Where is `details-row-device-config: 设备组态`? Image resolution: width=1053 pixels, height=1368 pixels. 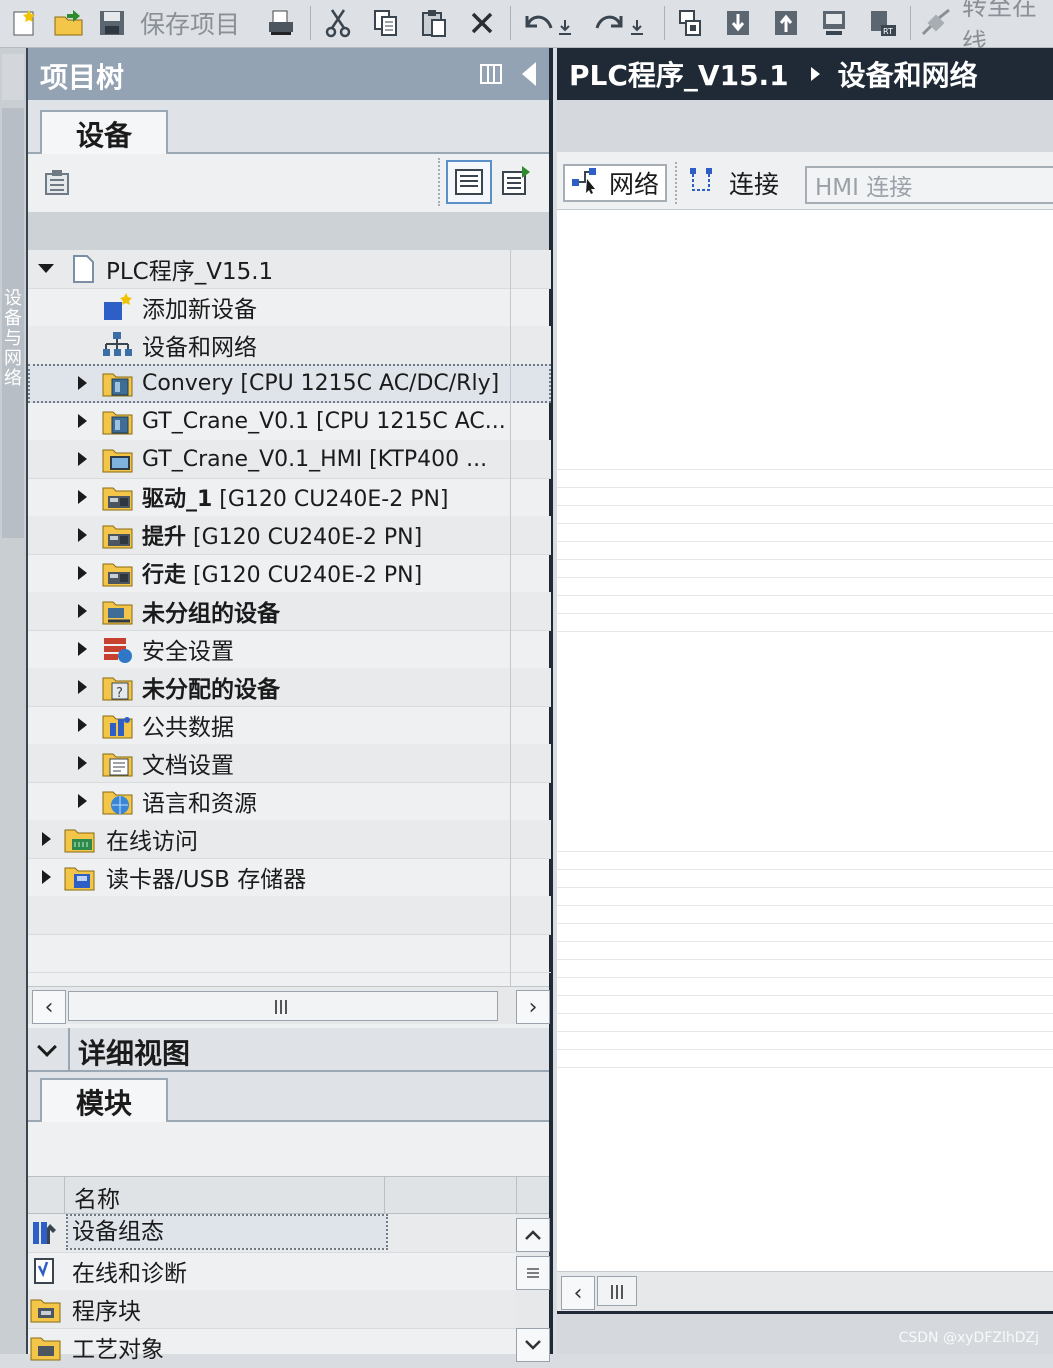
details-row-device-config: 设备组态 is located at coordinates (272, 1233).